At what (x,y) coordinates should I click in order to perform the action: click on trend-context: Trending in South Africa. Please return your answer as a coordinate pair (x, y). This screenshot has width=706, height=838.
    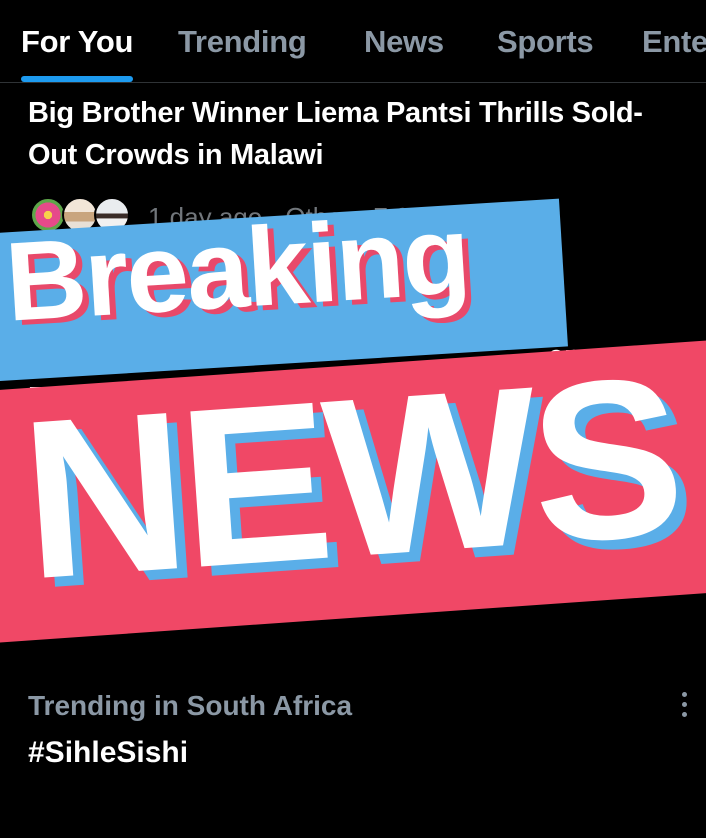
    Looking at the image, I should click on (190, 705).